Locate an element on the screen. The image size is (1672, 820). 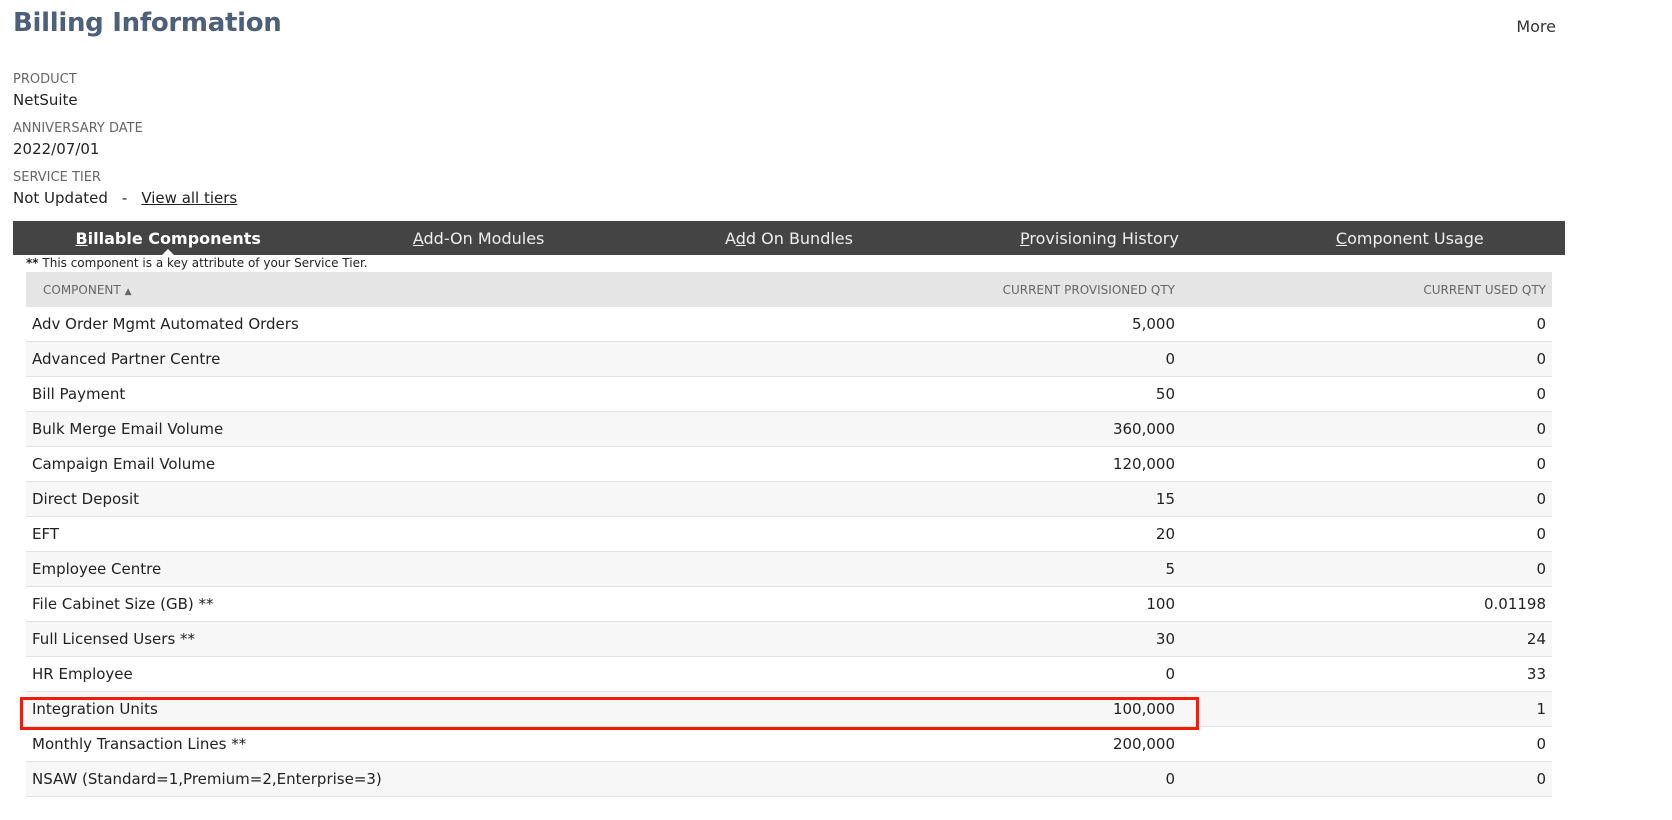
table-row: Bulk Merge Email Volume 360,000 0 is located at coordinates (789, 429).